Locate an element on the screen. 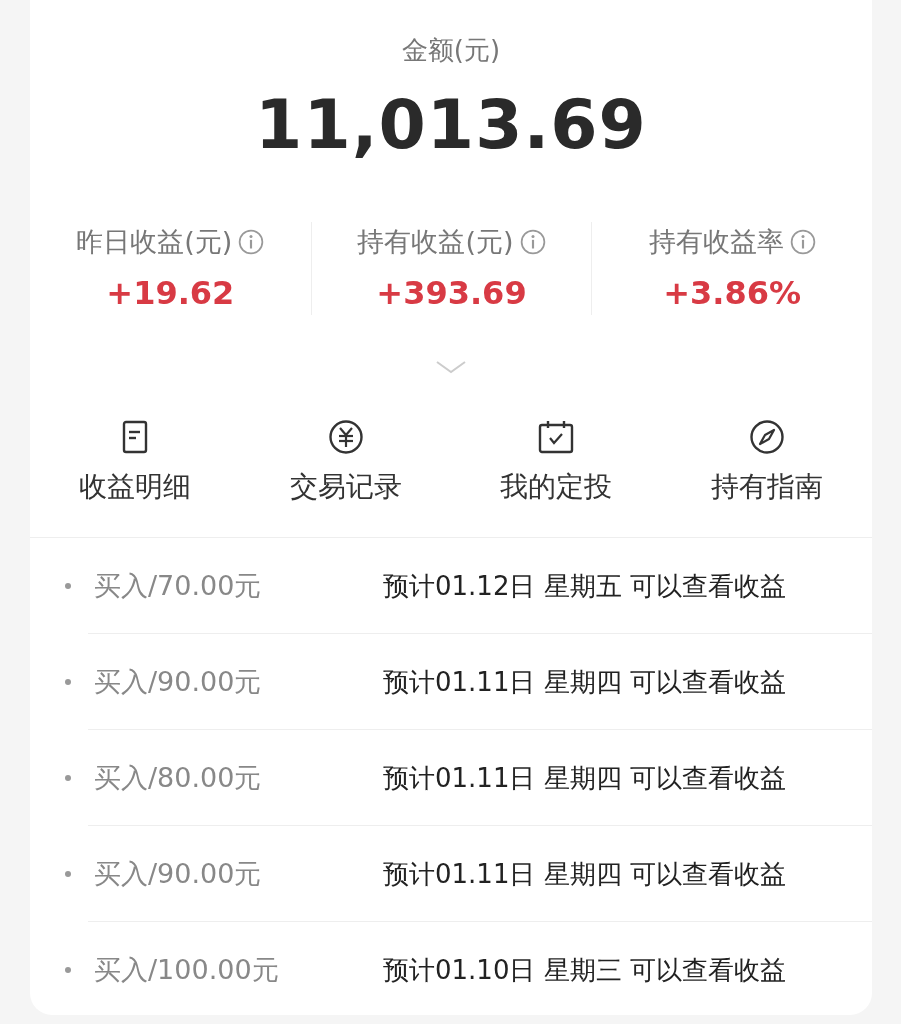 This screenshot has width=901, height=1024. stat-value: +19.62 is located at coordinates (170, 293).